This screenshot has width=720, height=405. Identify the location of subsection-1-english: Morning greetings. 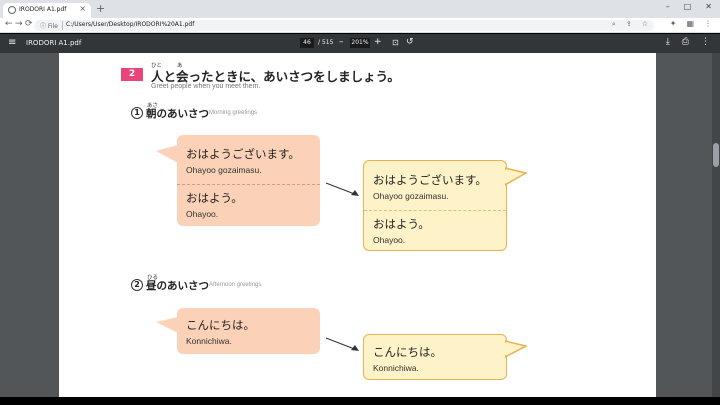
(233, 113).